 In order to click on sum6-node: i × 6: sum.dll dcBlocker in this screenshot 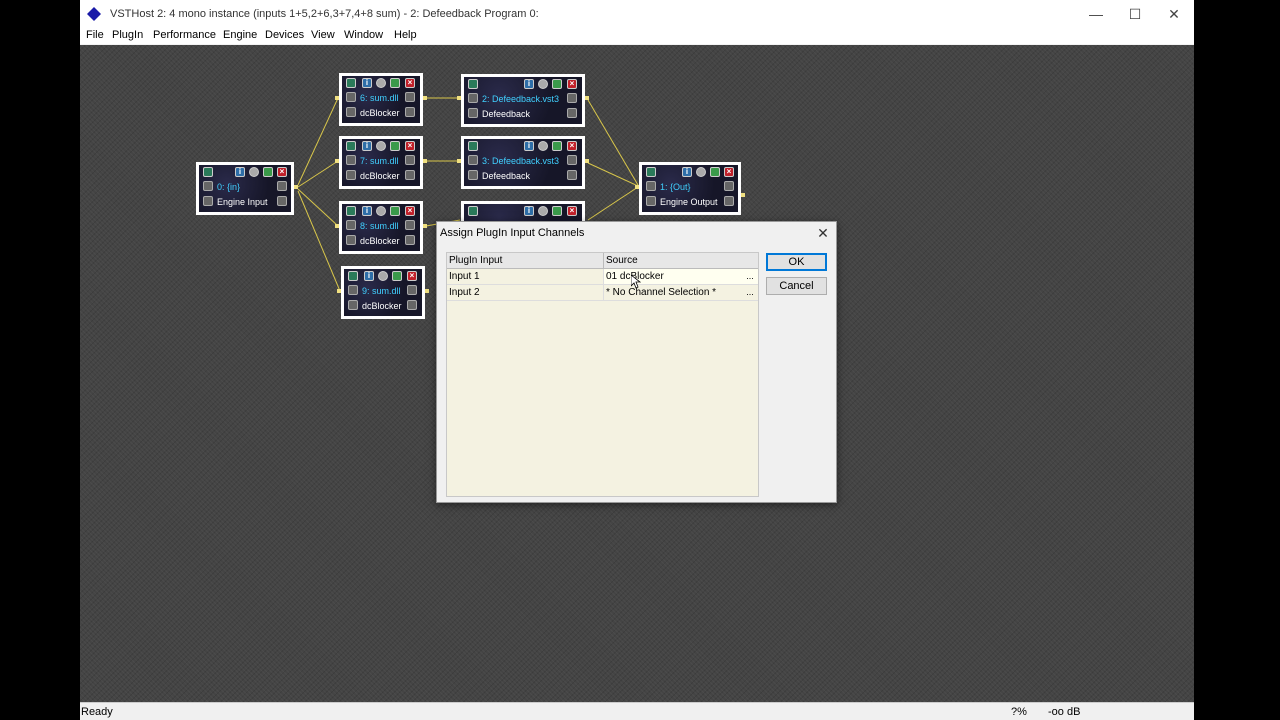, I will do `click(381, 99)`.